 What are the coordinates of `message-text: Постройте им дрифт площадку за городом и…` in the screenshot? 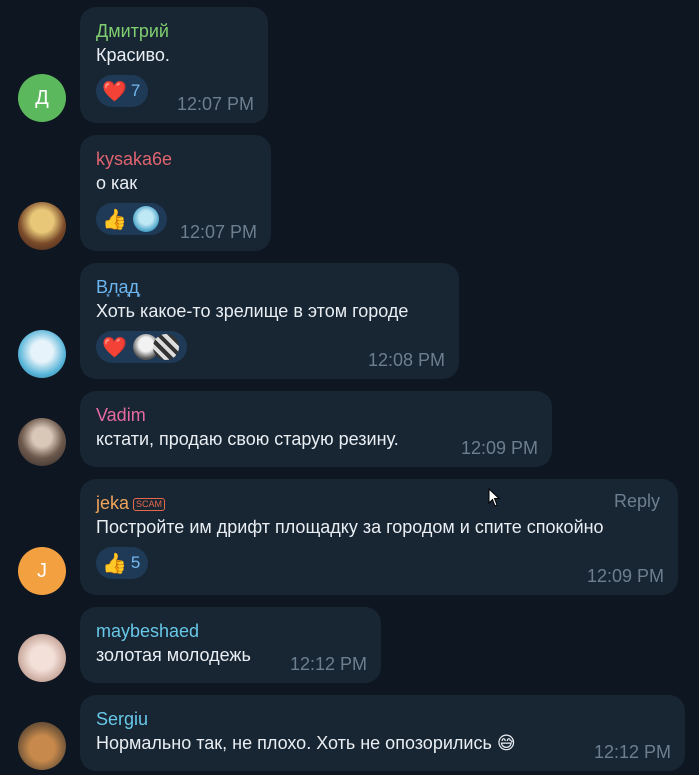 It's located at (350, 527).